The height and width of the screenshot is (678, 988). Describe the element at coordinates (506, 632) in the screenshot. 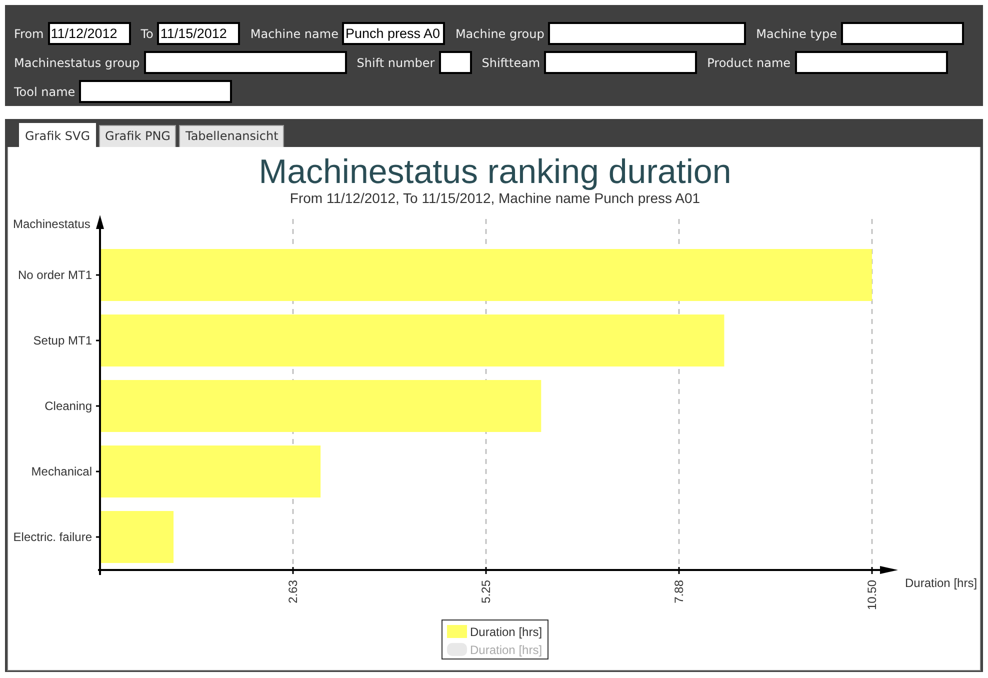

I see `legend-label: Duration [hrs]` at that location.